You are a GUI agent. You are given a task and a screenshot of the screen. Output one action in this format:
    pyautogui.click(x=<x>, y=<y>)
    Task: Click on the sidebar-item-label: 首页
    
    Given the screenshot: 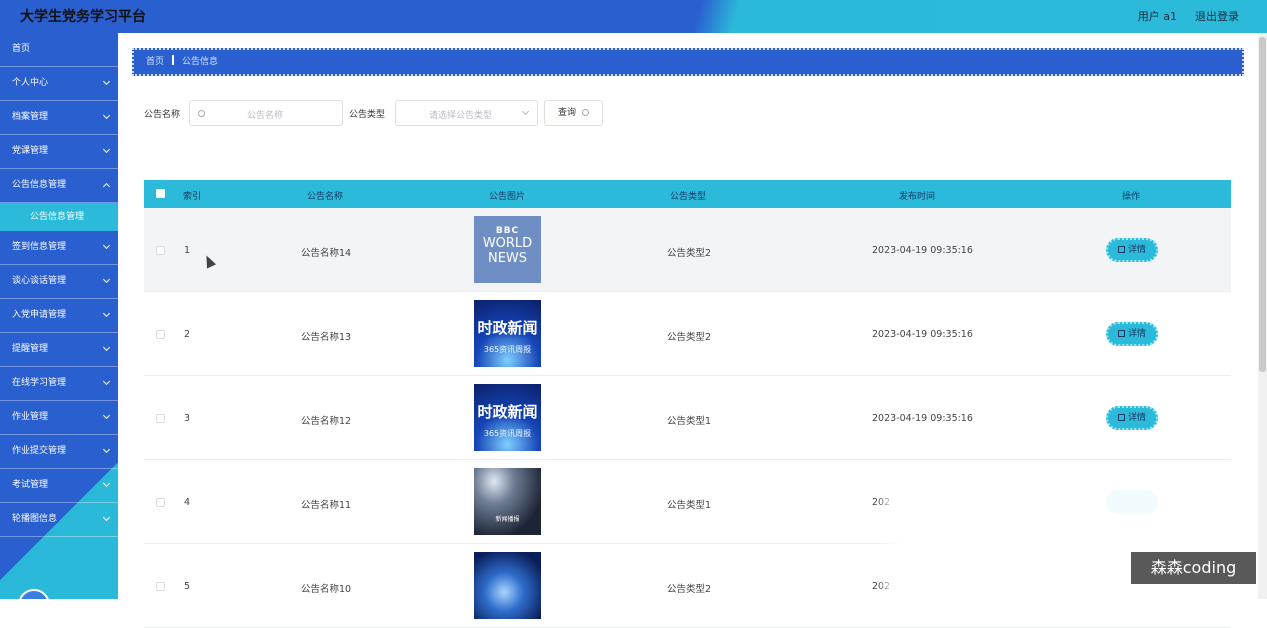 What is the action you would take?
    pyautogui.click(x=21, y=49)
    